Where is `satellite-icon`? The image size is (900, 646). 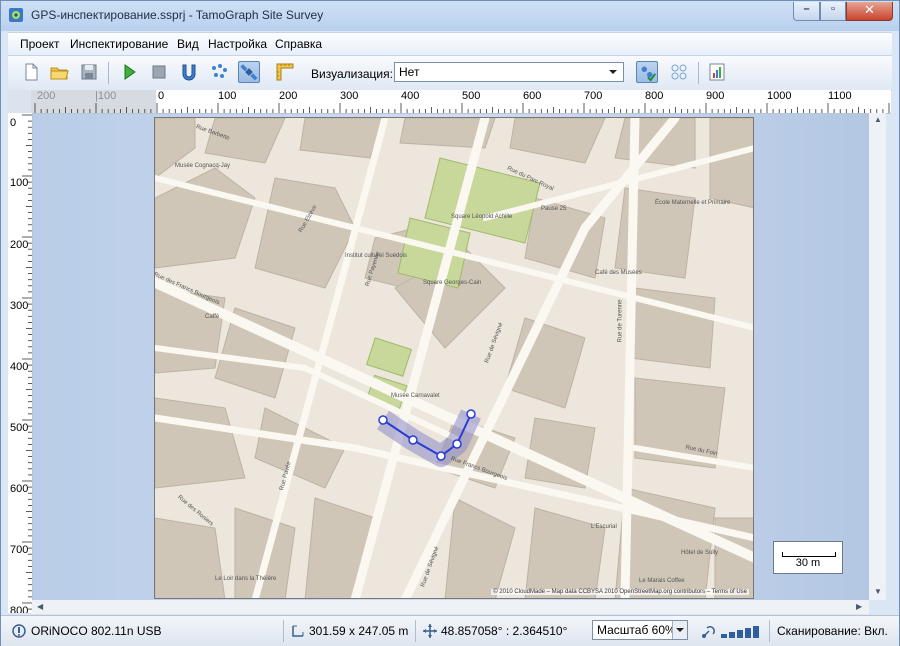 satellite-icon is located at coordinates (249, 72).